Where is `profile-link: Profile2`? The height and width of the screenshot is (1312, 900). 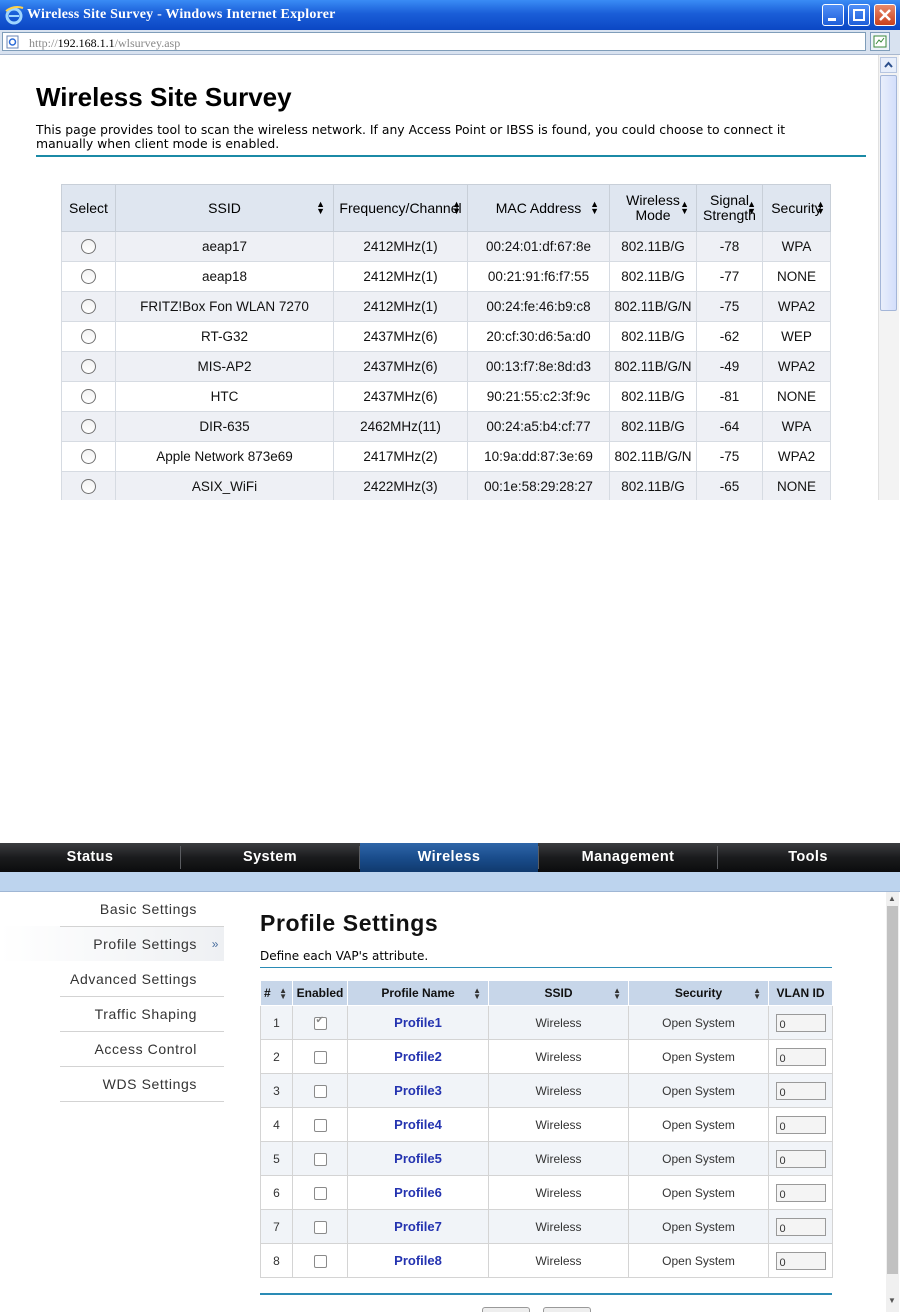
profile-link: Profile2 is located at coordinates (418, 1056).